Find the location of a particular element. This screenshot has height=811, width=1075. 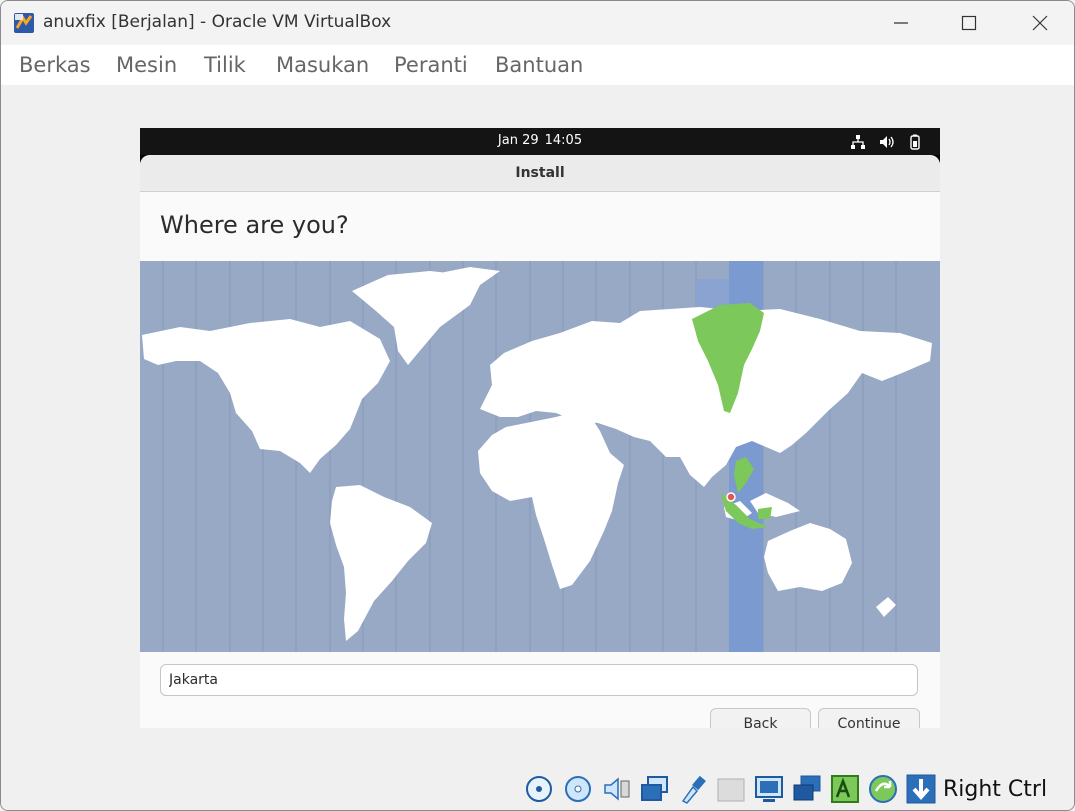

network-adapter-icon is located at coordinates (655, 789).